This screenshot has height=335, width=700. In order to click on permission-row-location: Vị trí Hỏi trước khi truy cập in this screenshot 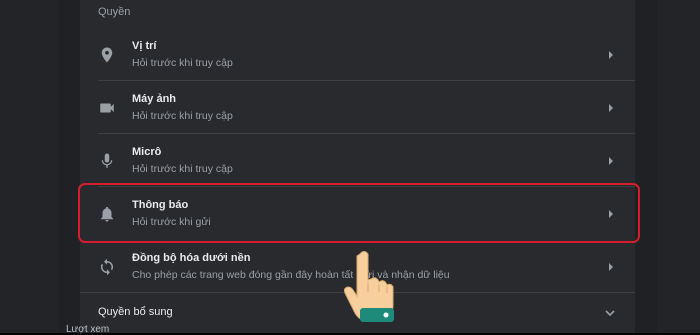, I will do `click(357, 54)`.